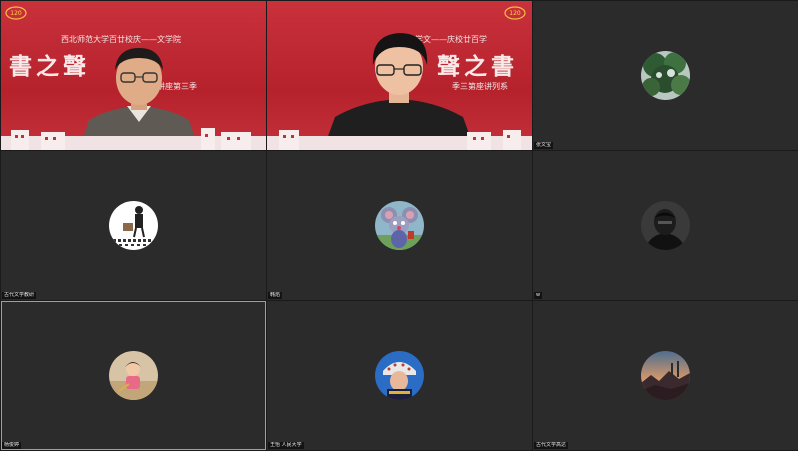 The width and height of the screenshot is (798, 451). Describe the element at coordinates (19, 295) in the screenshot. I see `participant-name: 古代文学教研` at that location.